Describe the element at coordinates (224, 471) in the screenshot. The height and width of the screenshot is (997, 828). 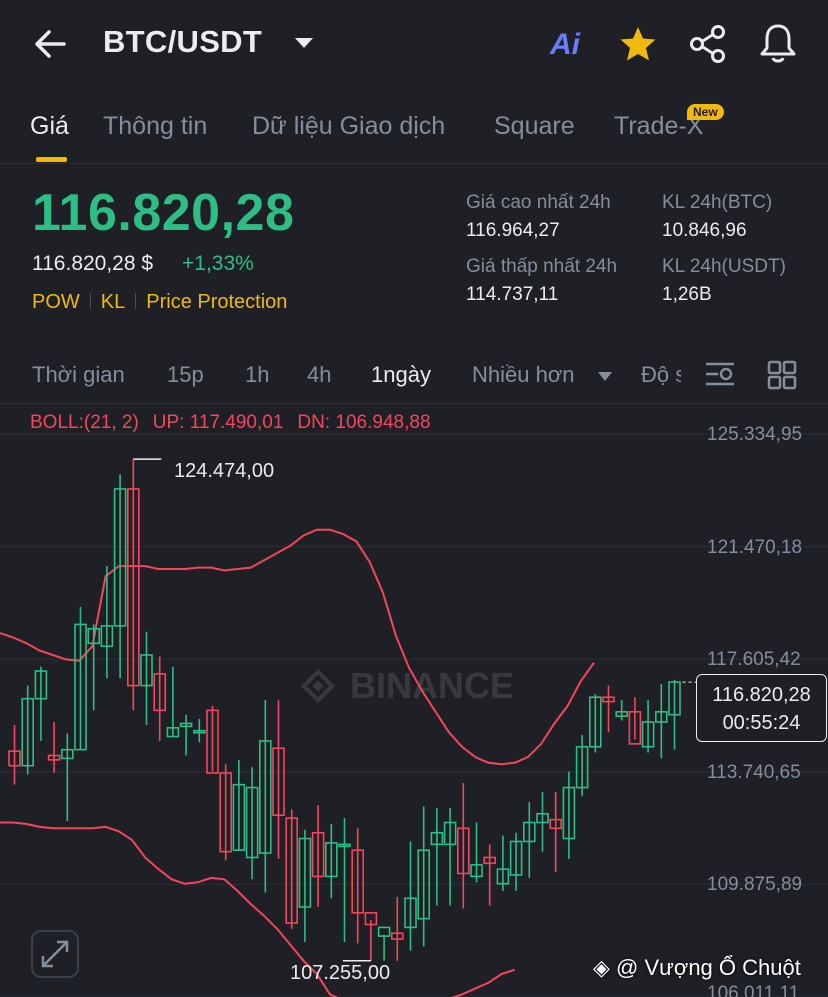
I see `high-annotation: 124.474,00` at that location.